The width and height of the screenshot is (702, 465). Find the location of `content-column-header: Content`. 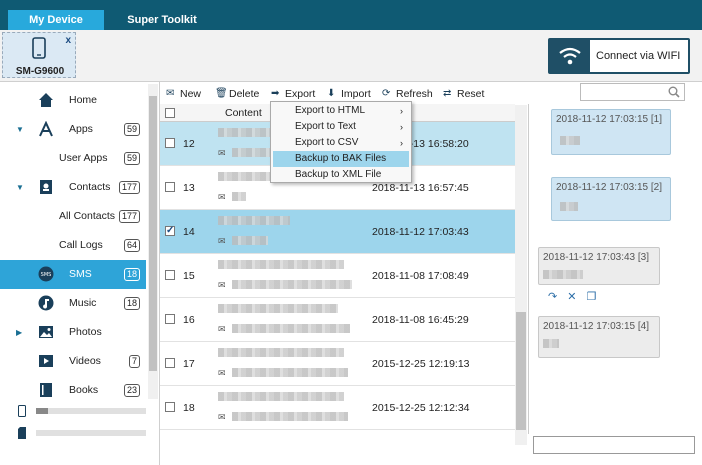

content-column-header: Content is located at coordinates (243, 113).